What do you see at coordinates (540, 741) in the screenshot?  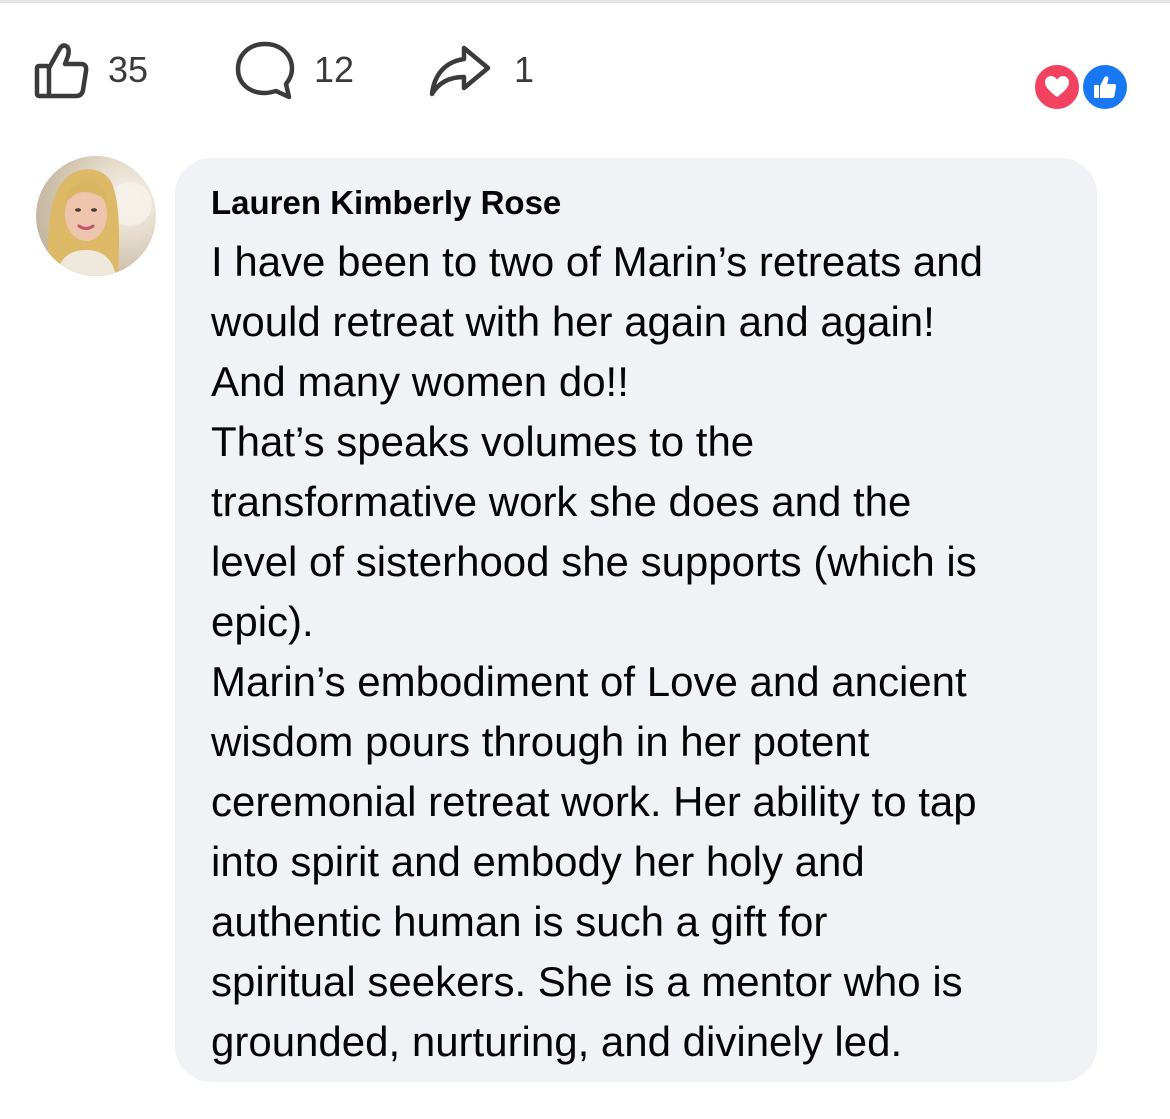 I see `comment-line: wisdom pours through in her potent` at bounding box center [540, 741].